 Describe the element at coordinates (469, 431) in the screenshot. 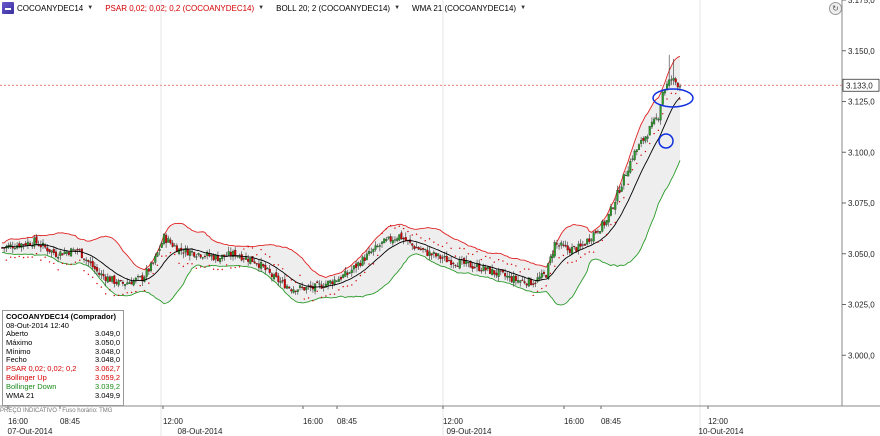

I see `date-label: 09-Out-2014` at that location.